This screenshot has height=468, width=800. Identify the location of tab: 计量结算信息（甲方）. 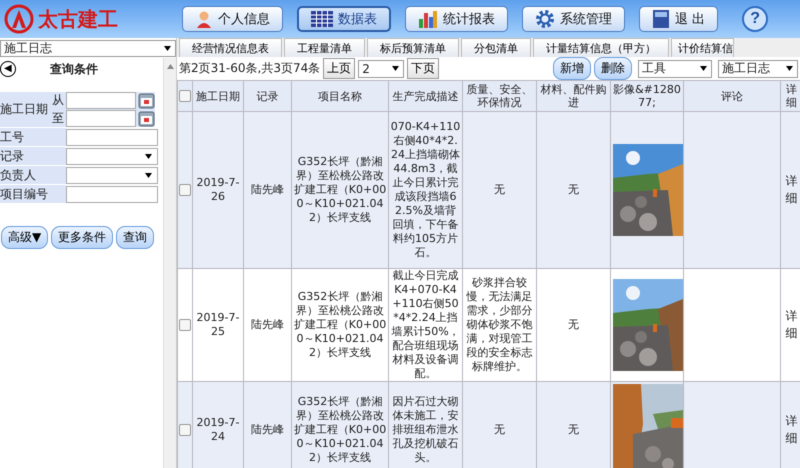
(601, 47).